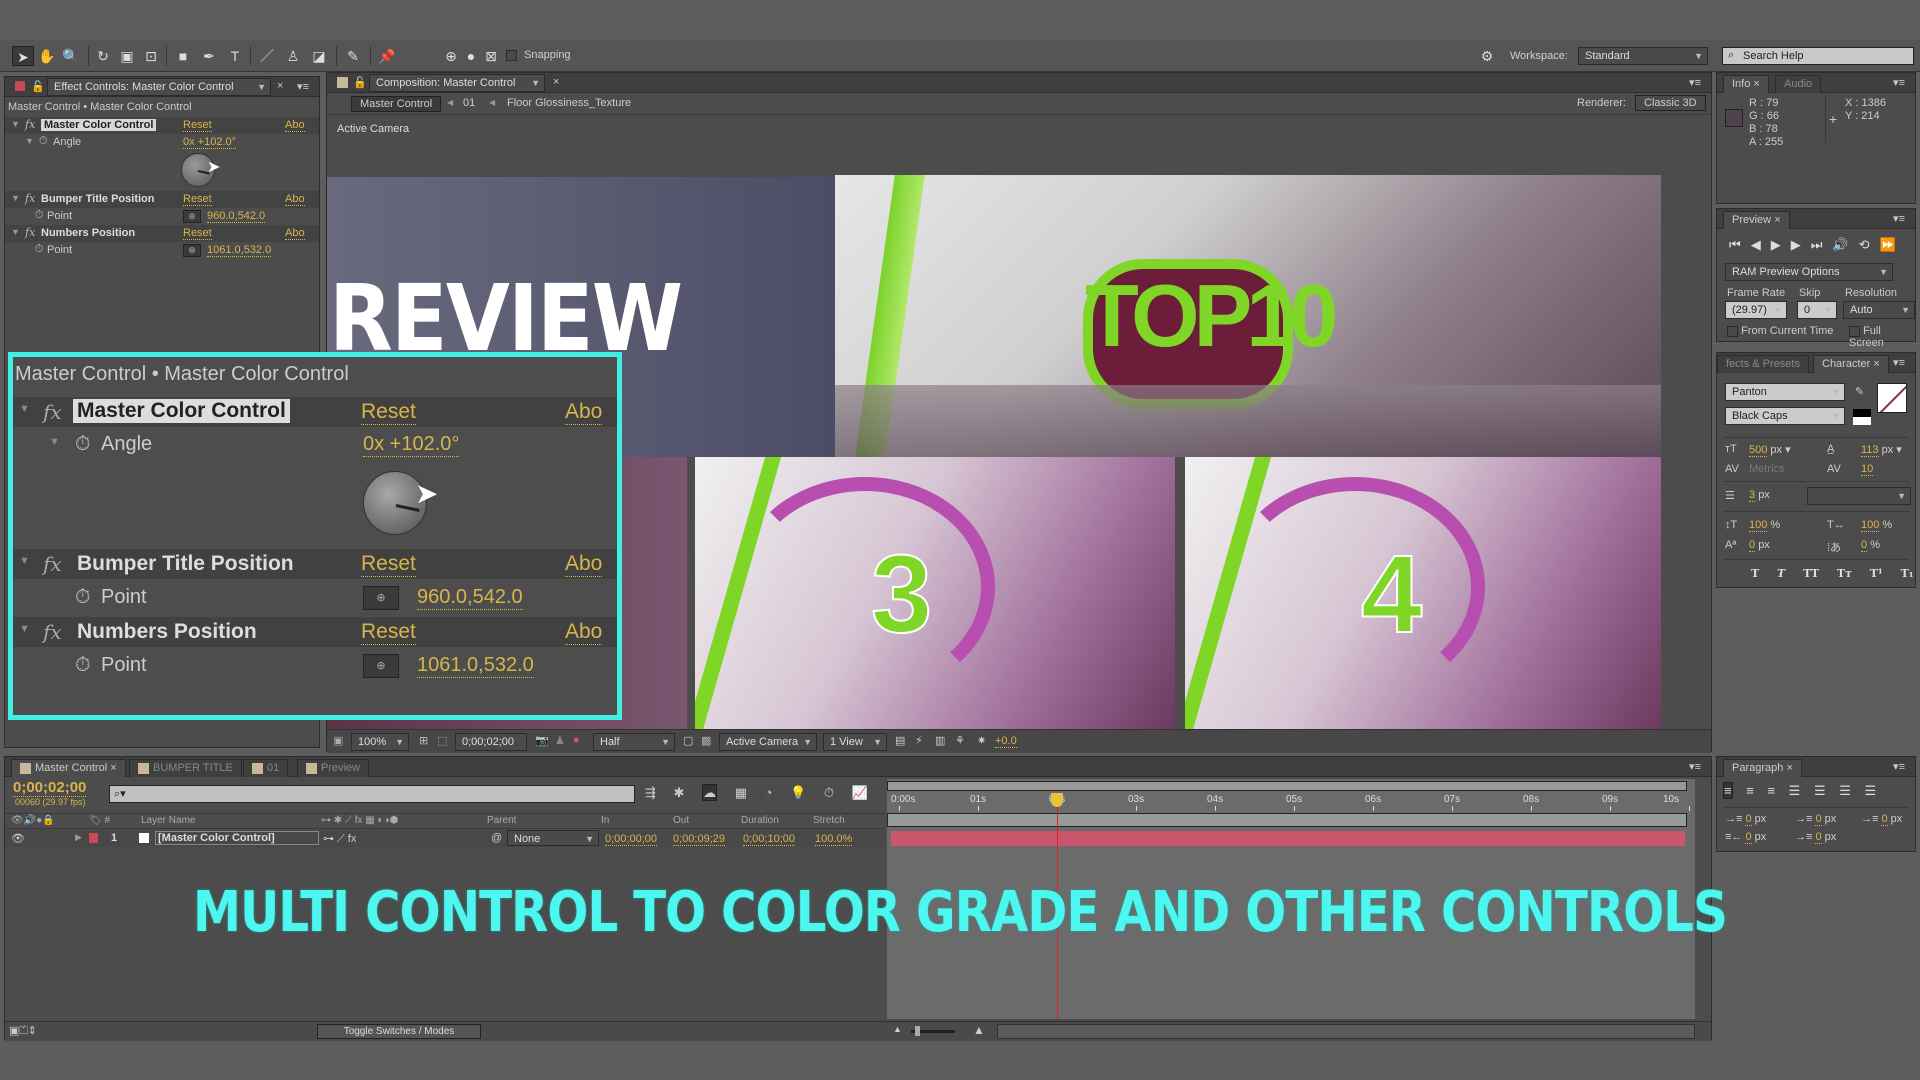 The width and height of the screenshot is (1920, 1080). Describe the element at coordinates (1487, 56) in the screenshot. I see `workspace-sync-icon: ⚙` at that location.